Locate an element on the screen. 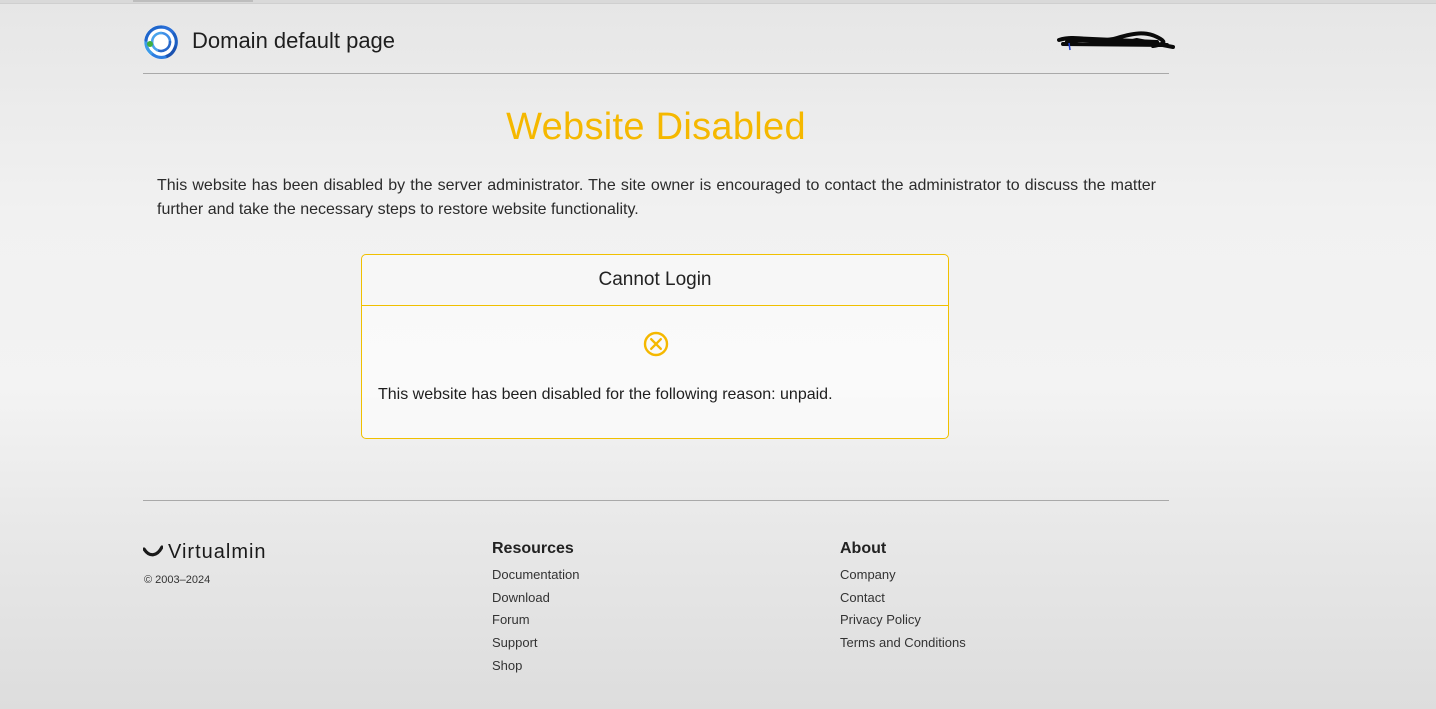 The height and width of the screenshot is (709, 1436). brand-name: Virtualmin is located at coordinates (217, 551).